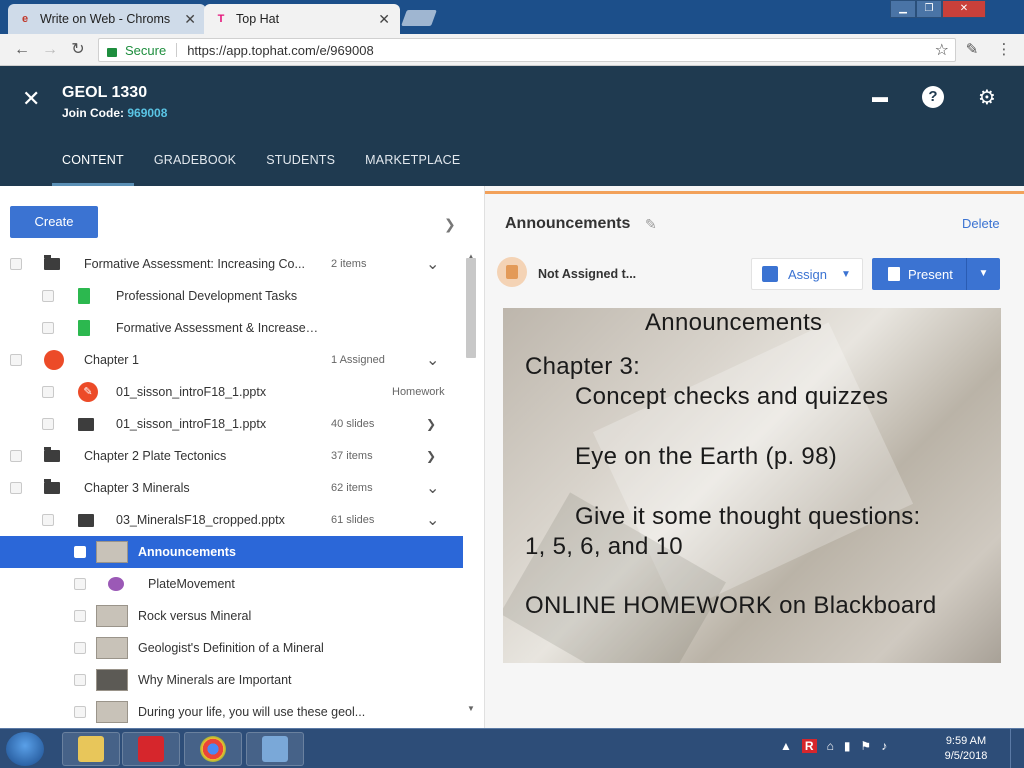 This screenshot has height=768, width=1024. What do you see at coordinates (22, 50) in the screenshot?
I see `back-icon: ←` at bounding box center [22, 50].